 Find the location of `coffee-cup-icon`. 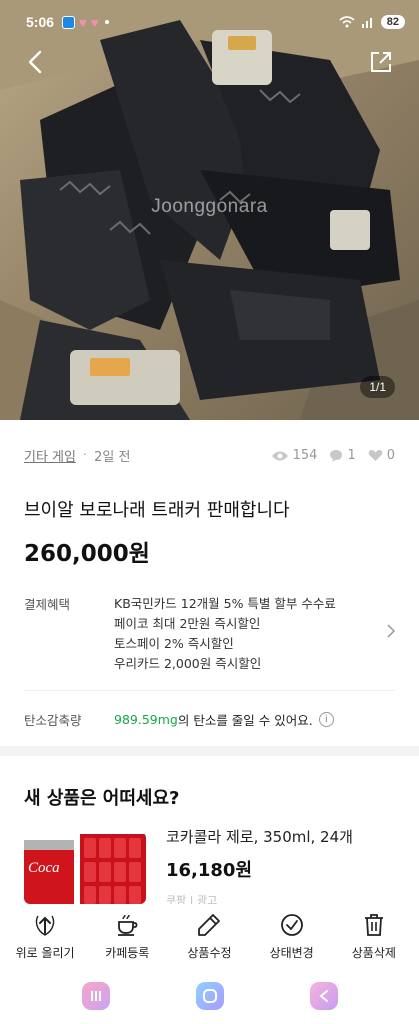

coffee-cup-icon is located at coordinates (128, 925).